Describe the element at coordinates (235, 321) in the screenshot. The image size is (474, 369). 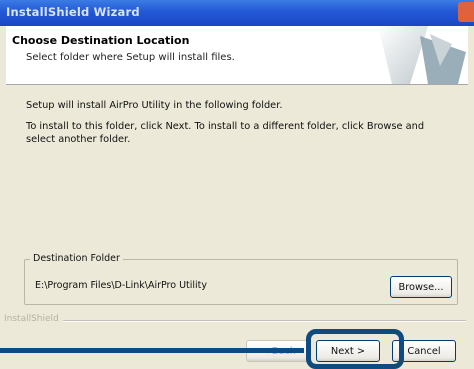
I see `footer-separator` at that location.